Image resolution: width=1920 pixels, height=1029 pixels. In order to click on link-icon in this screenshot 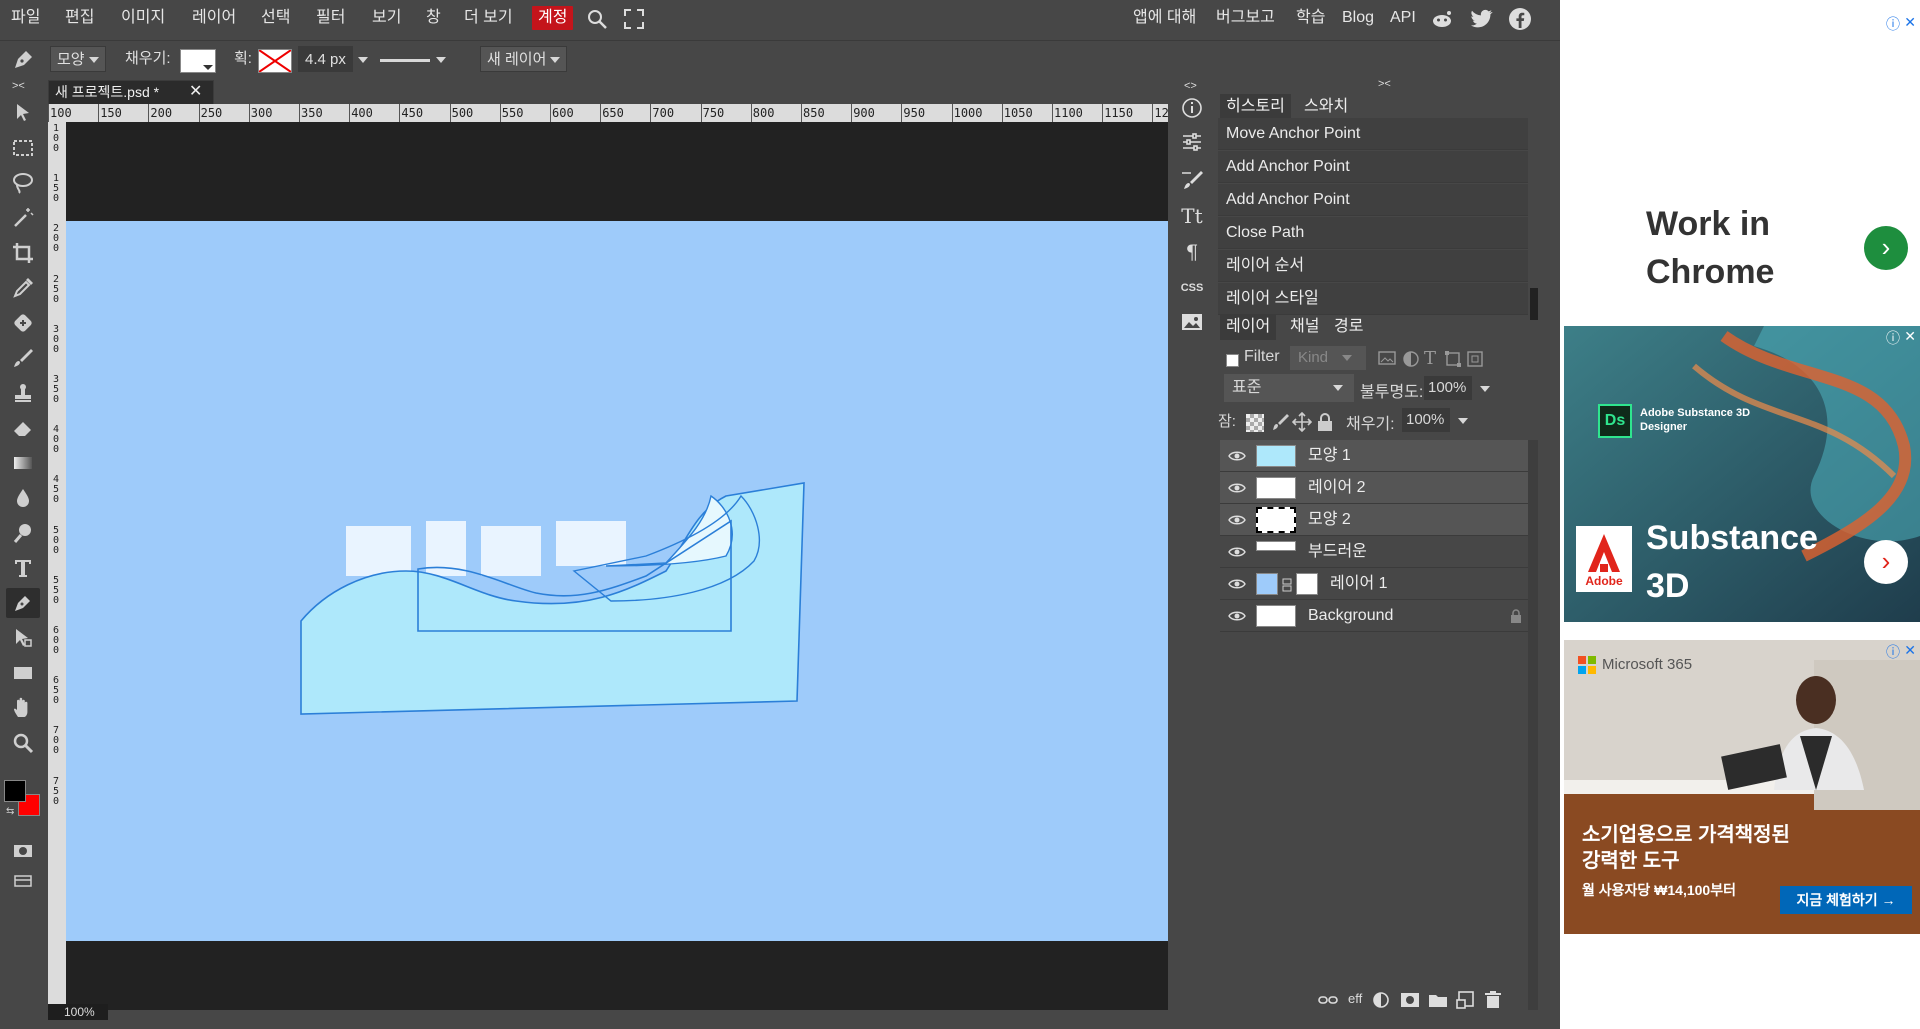, I will do `click(1287, 585)`.